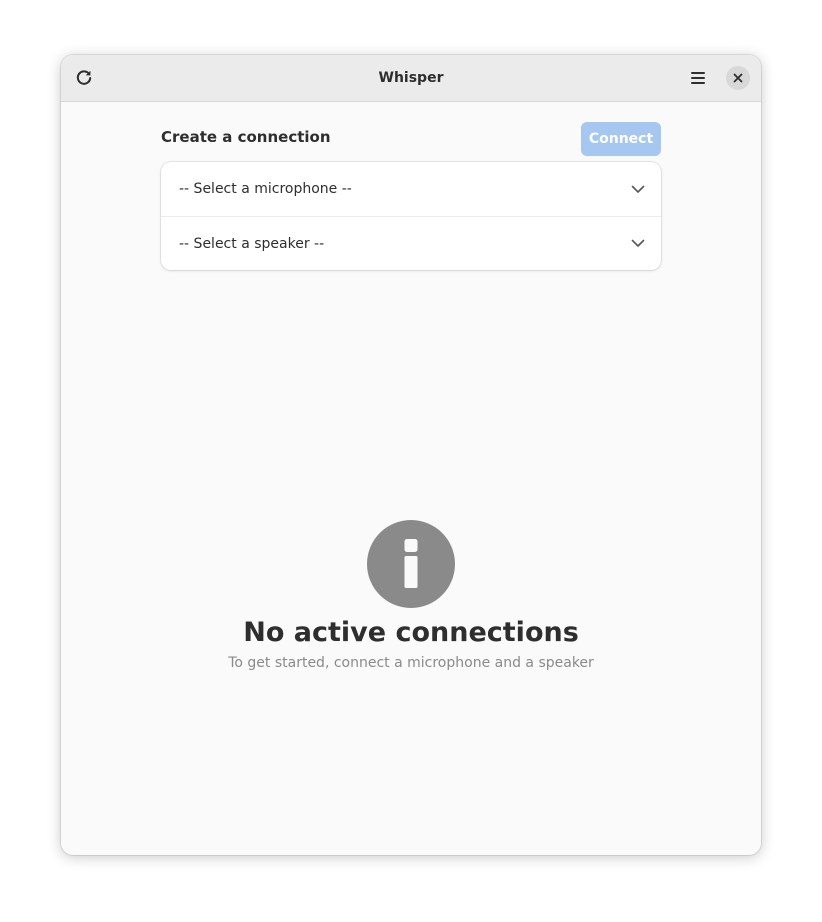  I want to click on microphone-dropdown: -- Select a microphone --, so click(411, 189).